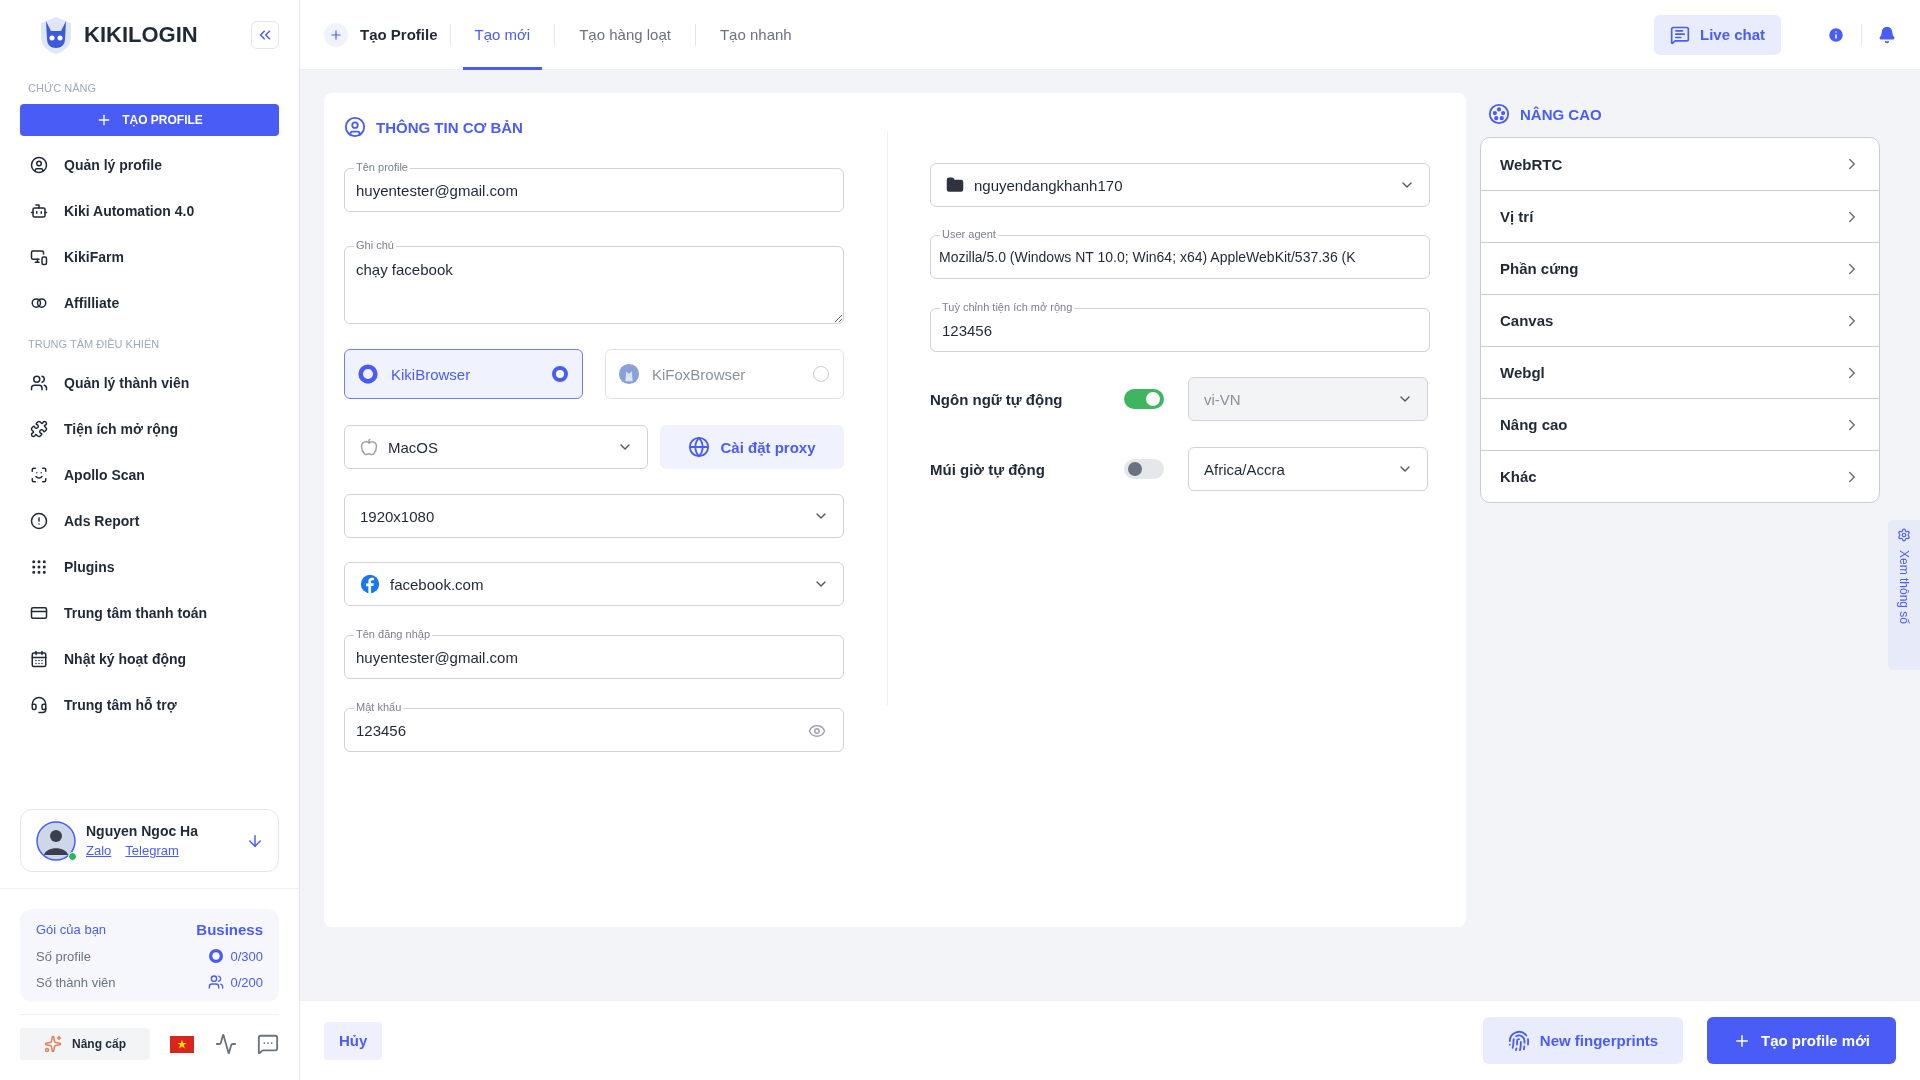 Image resolution: width=1920 pixels, height=1080 pixels. What do you see at coordinates (1680, 164) in the screenshot?
I see `settings-item: WebRTC` at bounding box center [1680, 164].